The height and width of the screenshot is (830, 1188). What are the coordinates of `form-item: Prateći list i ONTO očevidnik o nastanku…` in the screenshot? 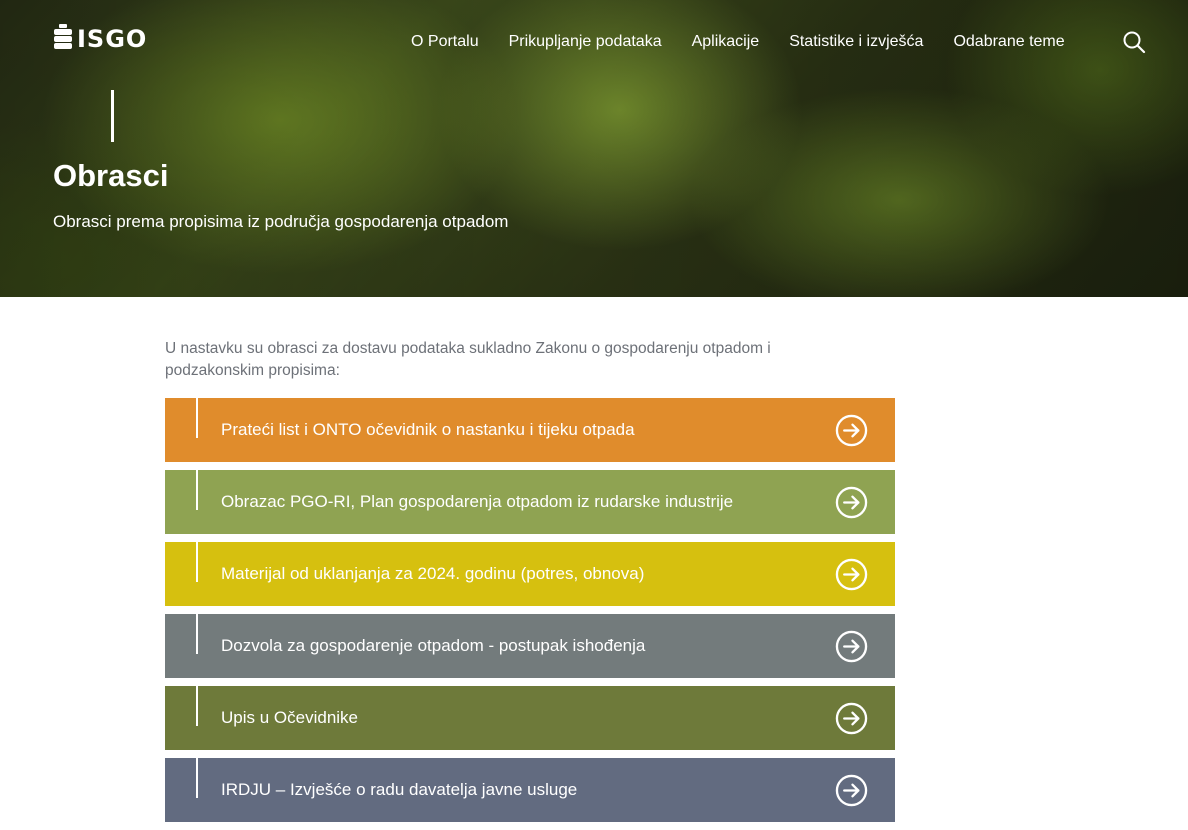 It's located at (530, 430).